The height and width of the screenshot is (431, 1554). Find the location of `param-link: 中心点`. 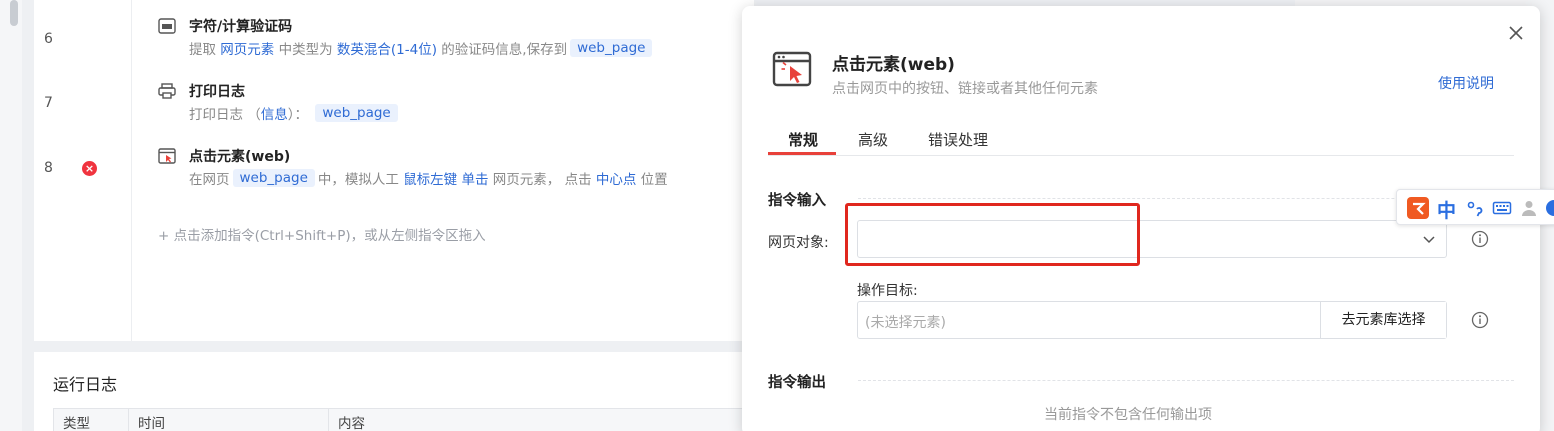

param-link: 中心点 is located at coordinates (616, 178).